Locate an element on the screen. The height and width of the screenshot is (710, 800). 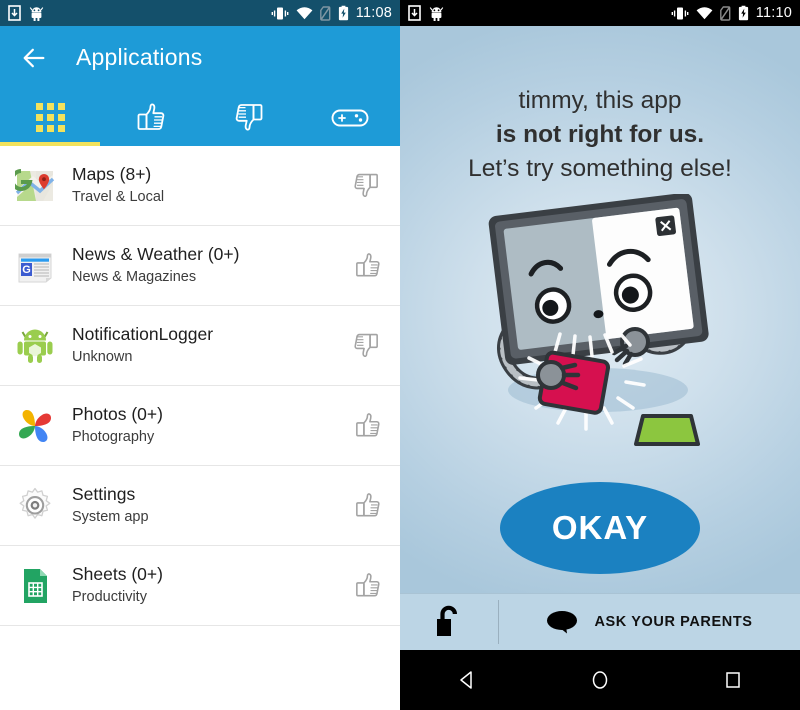
list-item-texts: Sheets (0+) Productivity is located at coordinates (212, 585).